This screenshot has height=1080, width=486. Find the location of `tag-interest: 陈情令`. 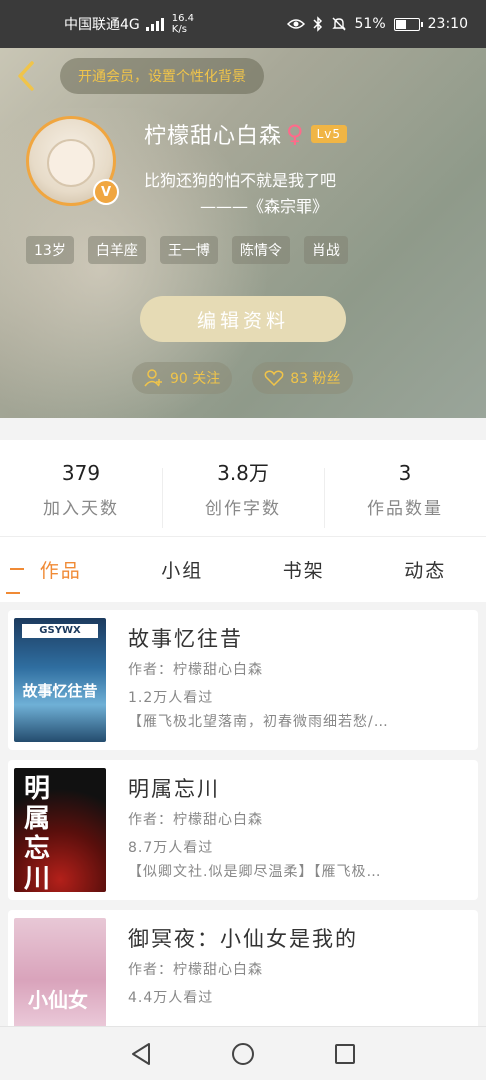

tag-interest: 陈情令 is located at coordinates (260, 250).